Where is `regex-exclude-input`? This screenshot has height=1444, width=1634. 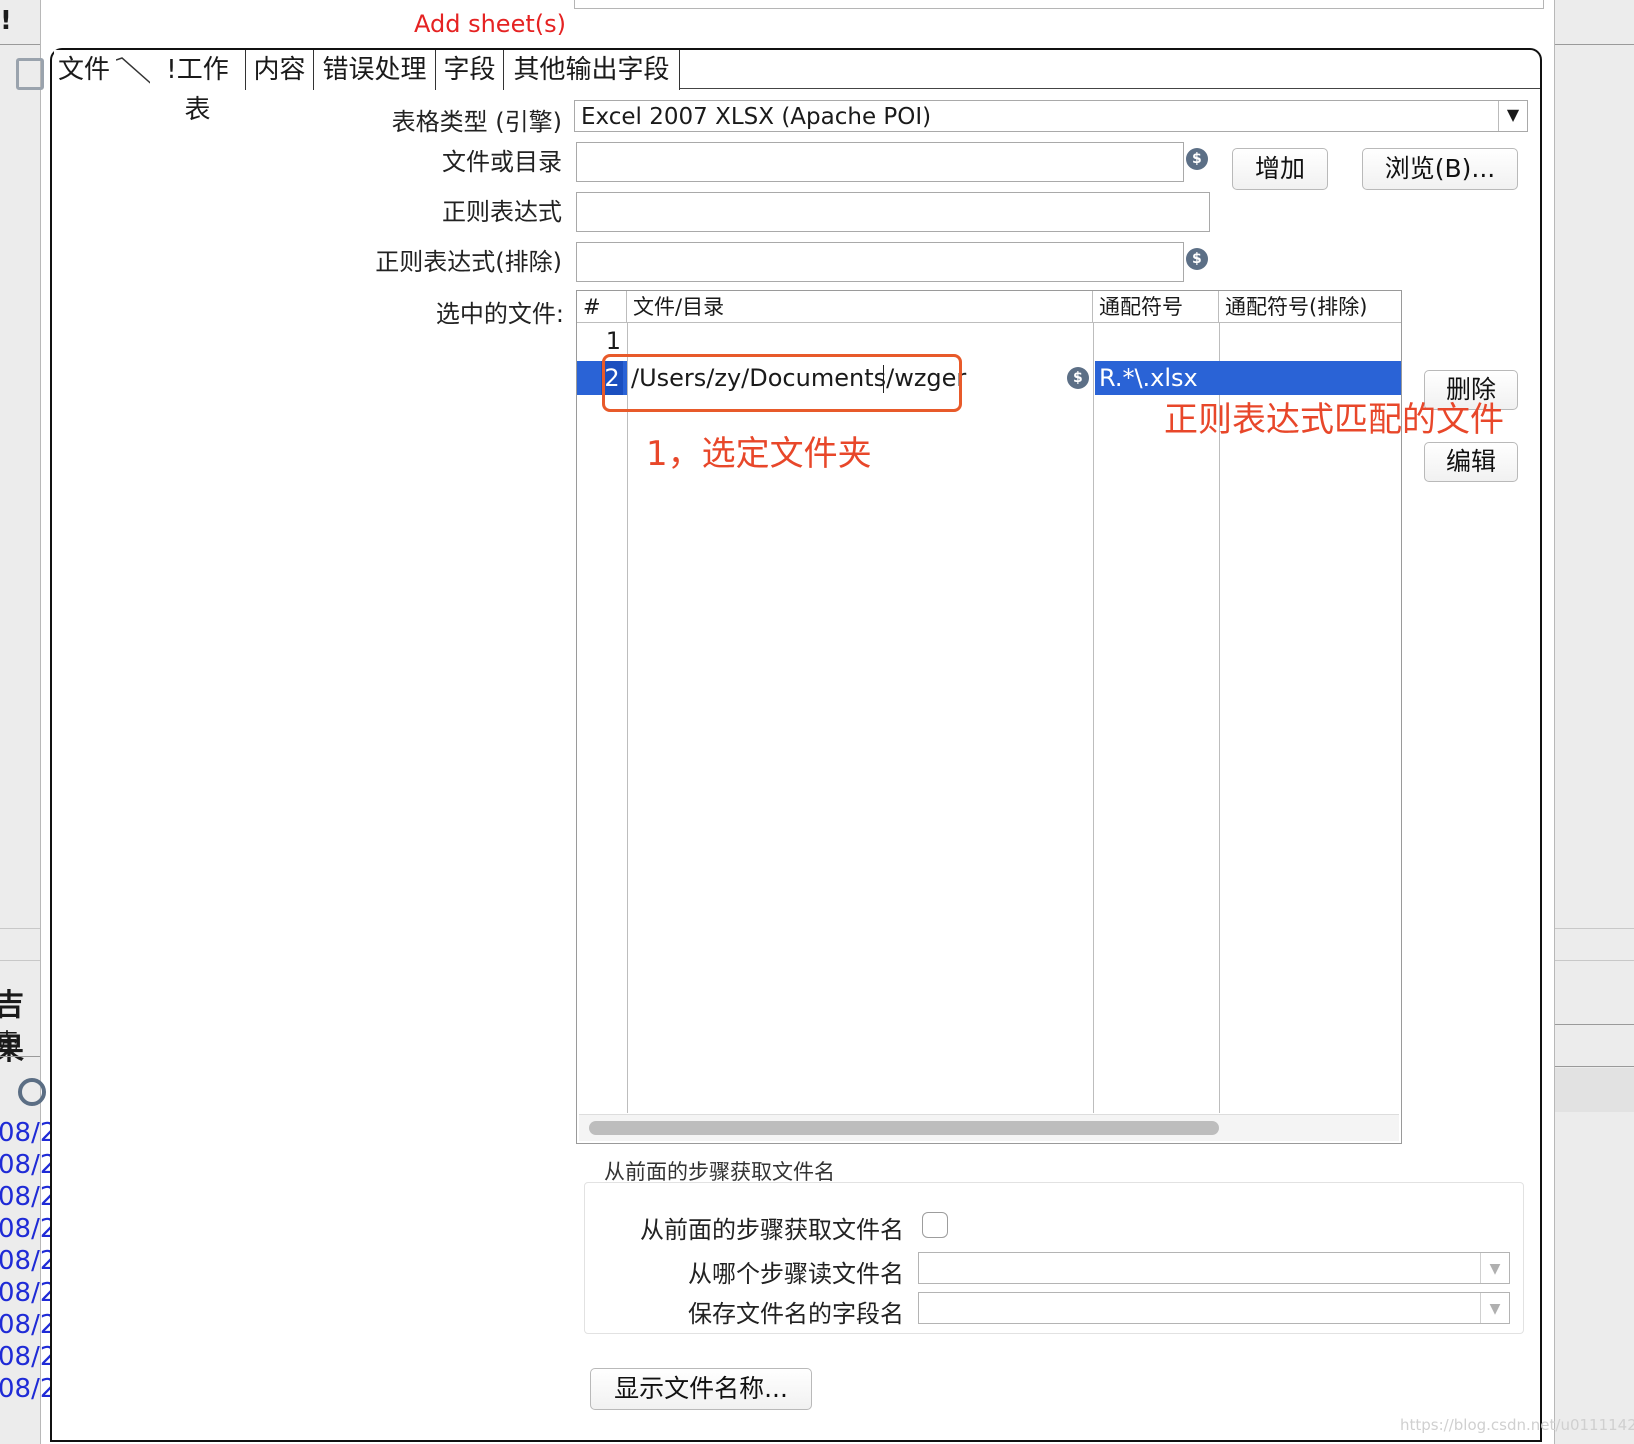 regex-exclude-input is located at coordinates (880, 262).